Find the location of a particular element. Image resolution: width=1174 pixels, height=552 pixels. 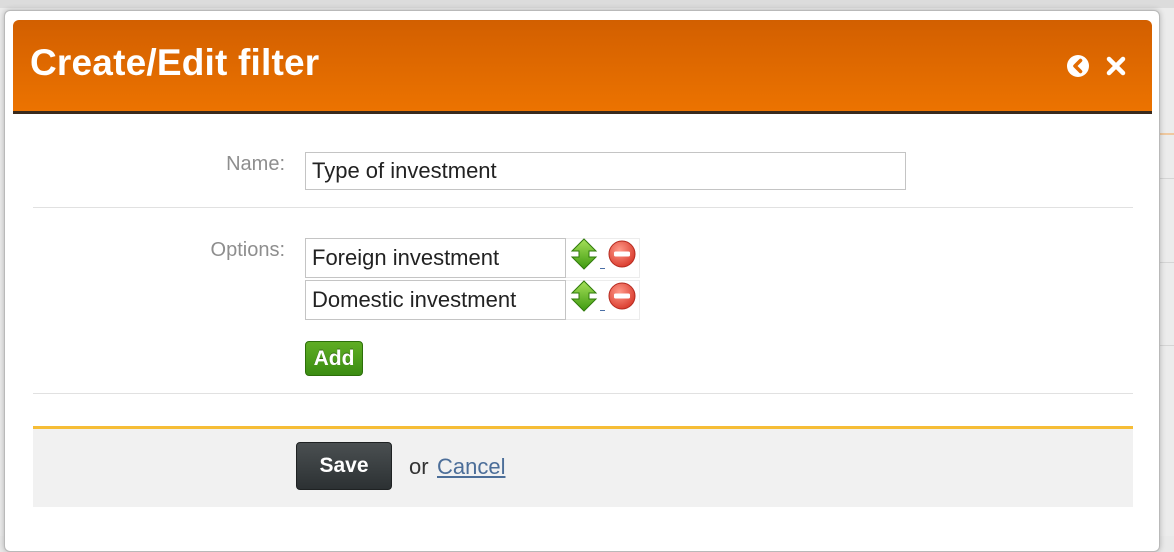

cancel-link: Cancel is located at coordinates (471, 467).